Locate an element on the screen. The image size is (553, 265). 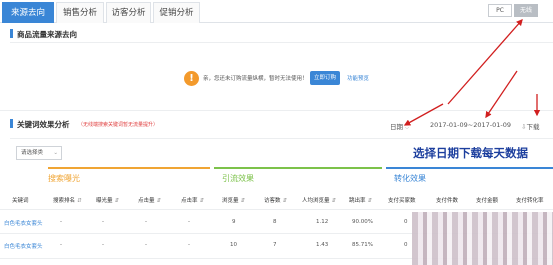
group-search-exposure: 搜索曝光 is located at coordinates (64, 178).